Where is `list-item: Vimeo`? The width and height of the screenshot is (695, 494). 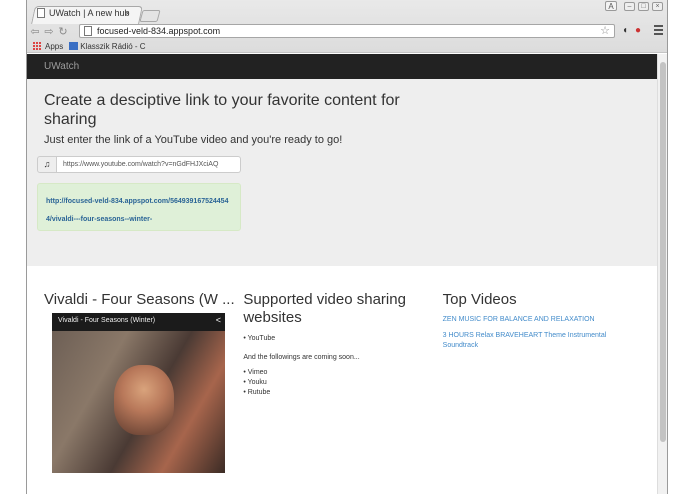 list-item: Vimeo is located at coordinates (342, 372).